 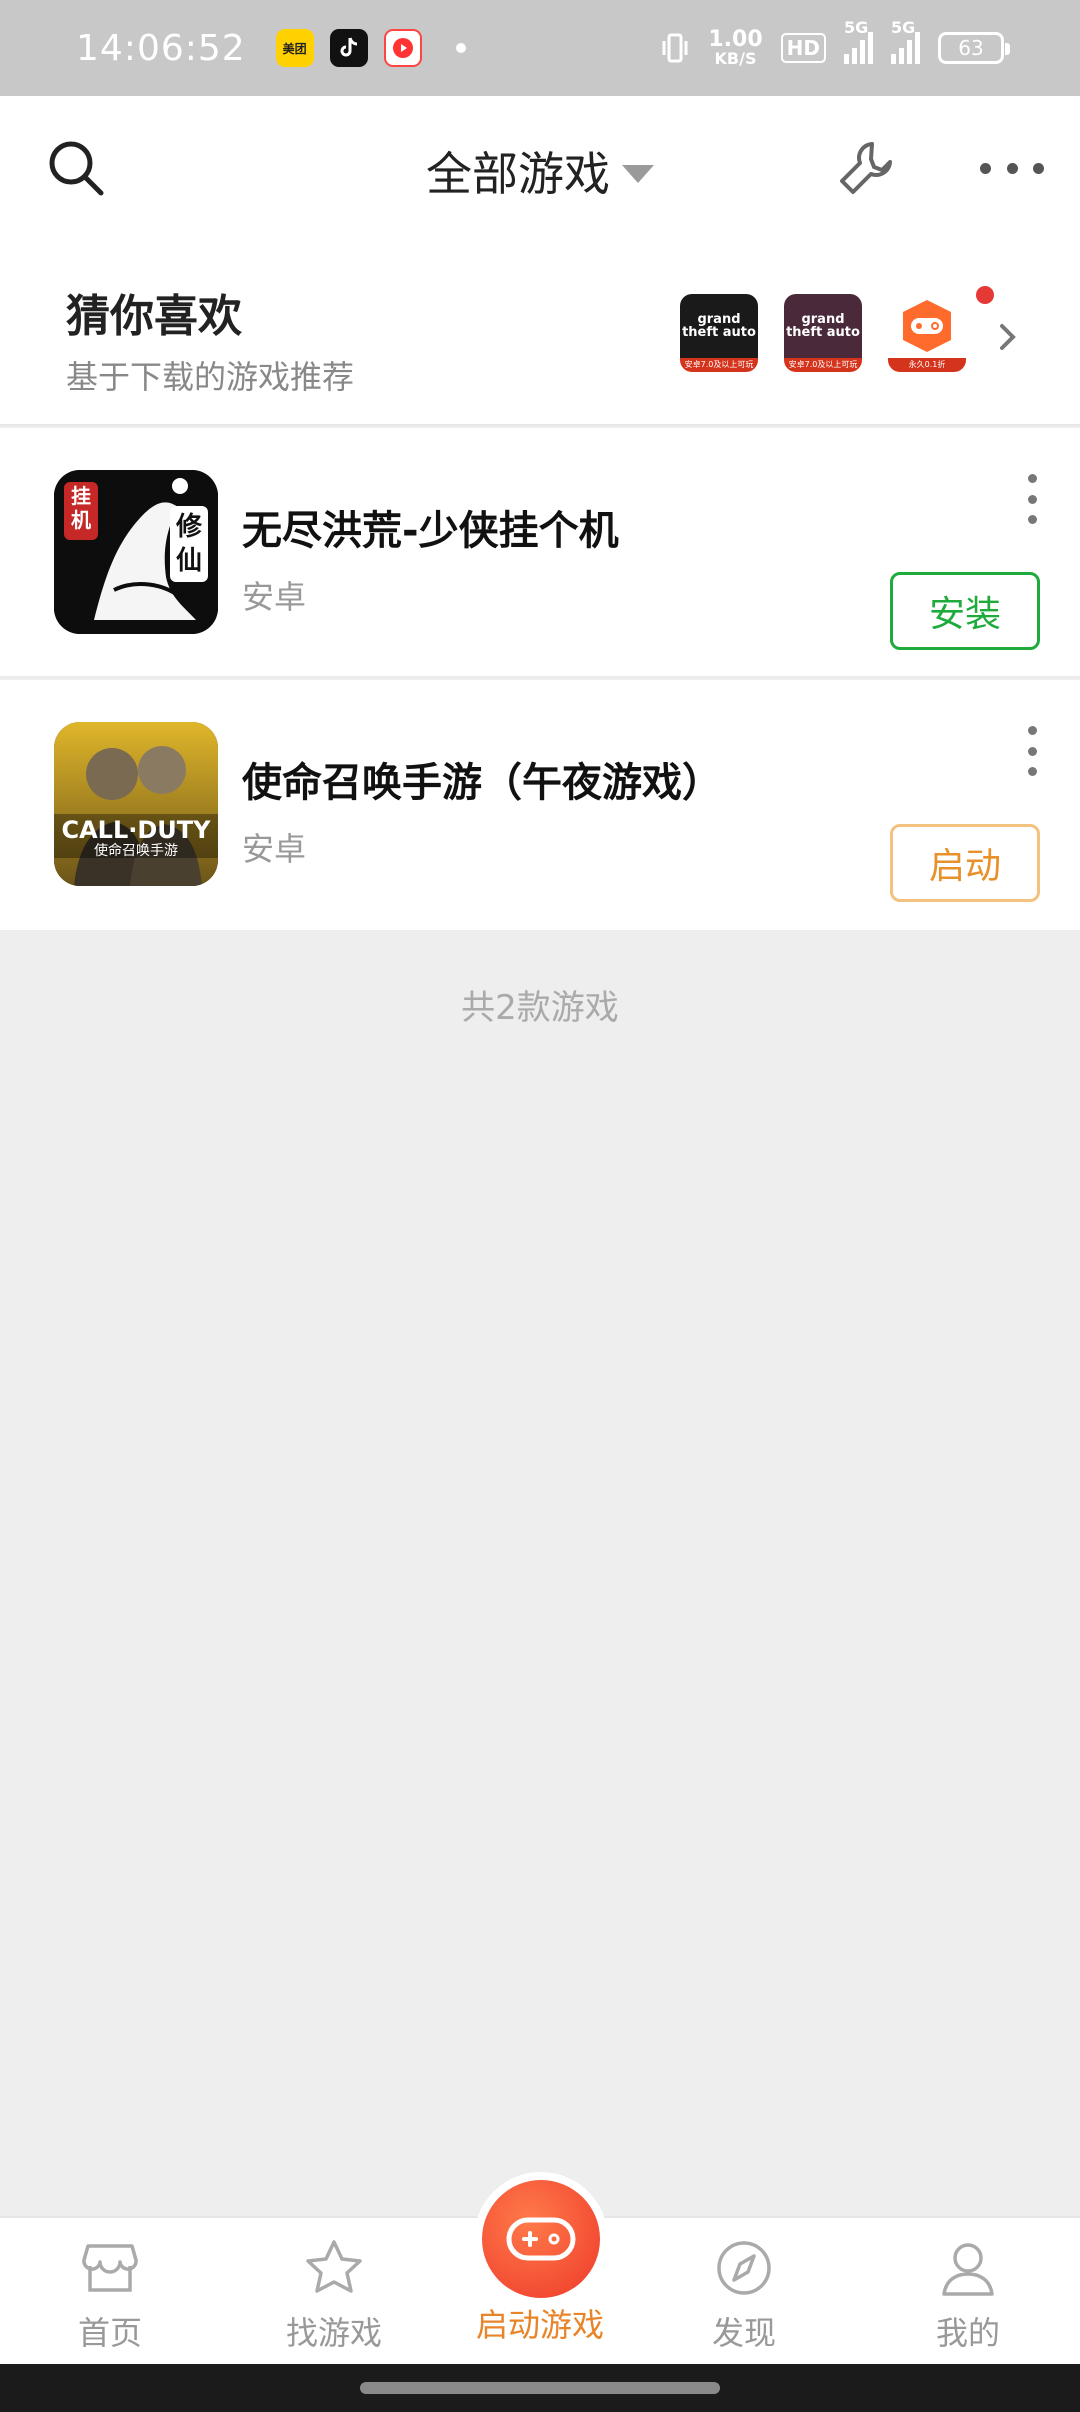 I want to click on nav-launch-games: 启动游戏, so click(x=540, y=2330).